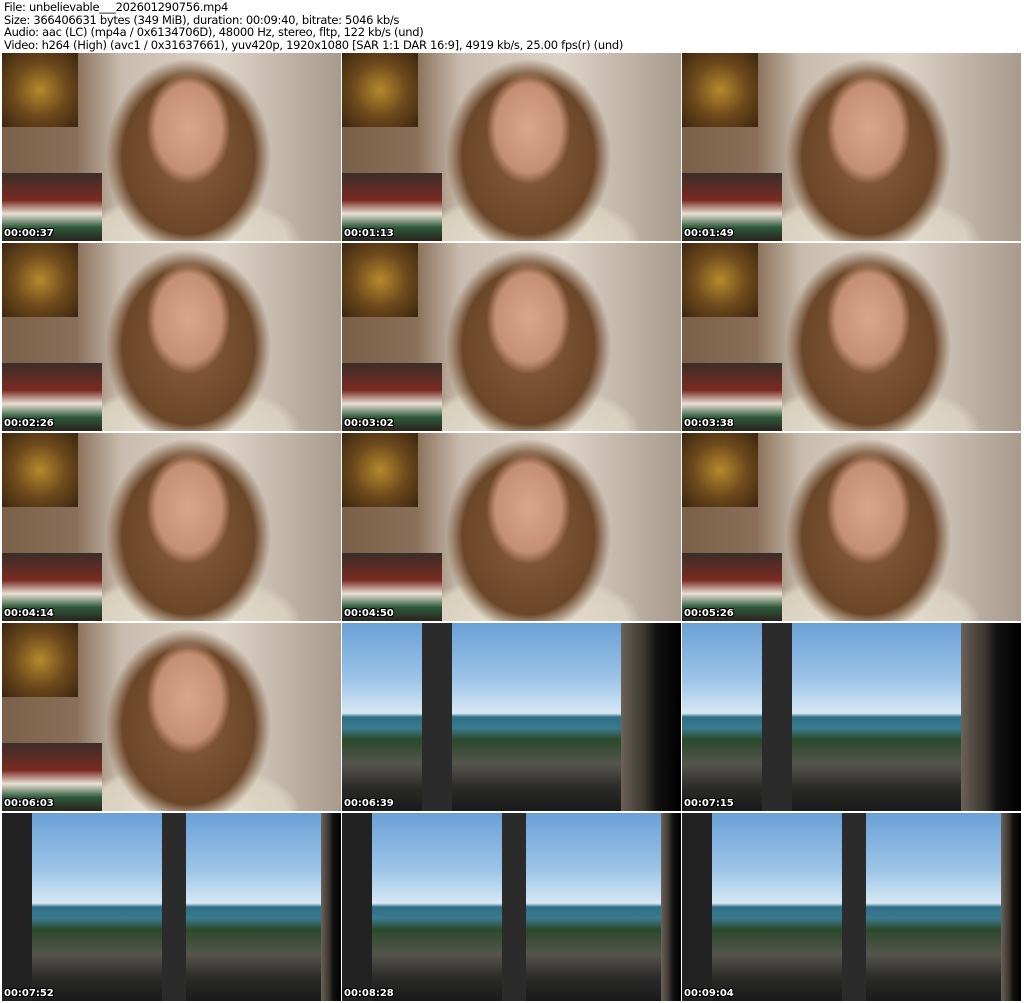 Image resolution: width=1024 pixels, height=1003 pixels. Describe the element at coordinates (851, 527) in the screenshot. I see `video-thumbnail: 00:05:26` at that location.